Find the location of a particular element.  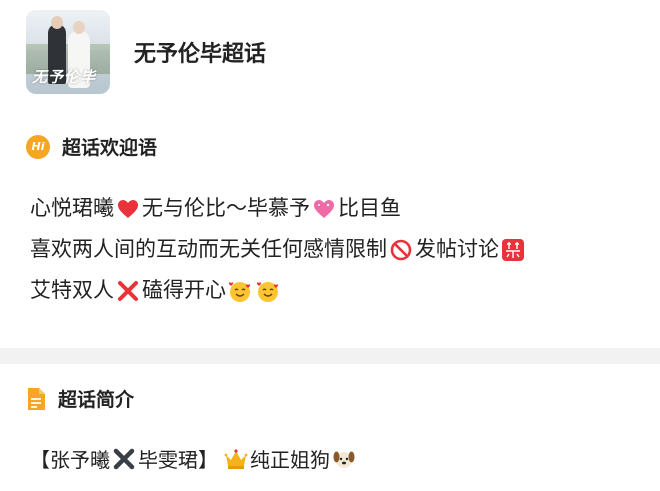

intro-text-part-a: 【张予曦 is located at coordinates (70, 460).